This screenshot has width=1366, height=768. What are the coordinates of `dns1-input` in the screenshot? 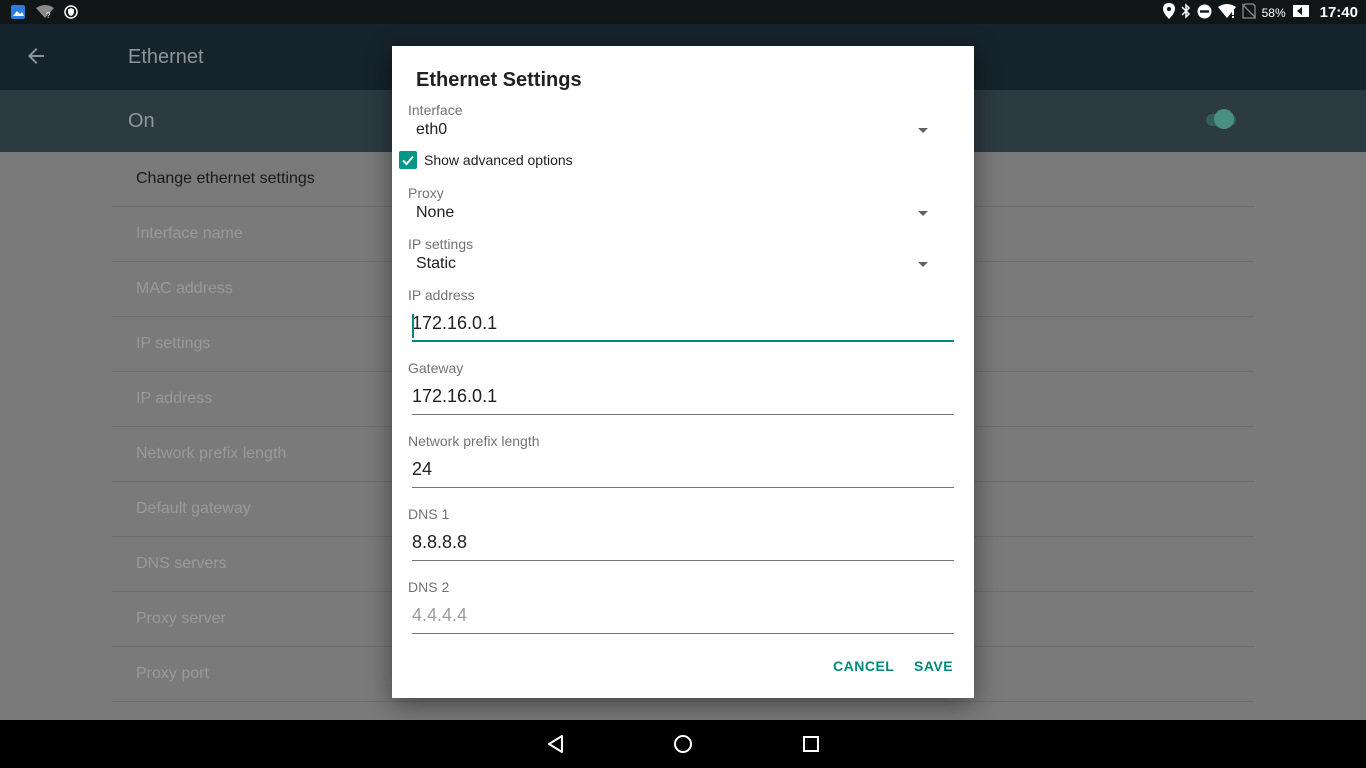 It's located at (683, 544).